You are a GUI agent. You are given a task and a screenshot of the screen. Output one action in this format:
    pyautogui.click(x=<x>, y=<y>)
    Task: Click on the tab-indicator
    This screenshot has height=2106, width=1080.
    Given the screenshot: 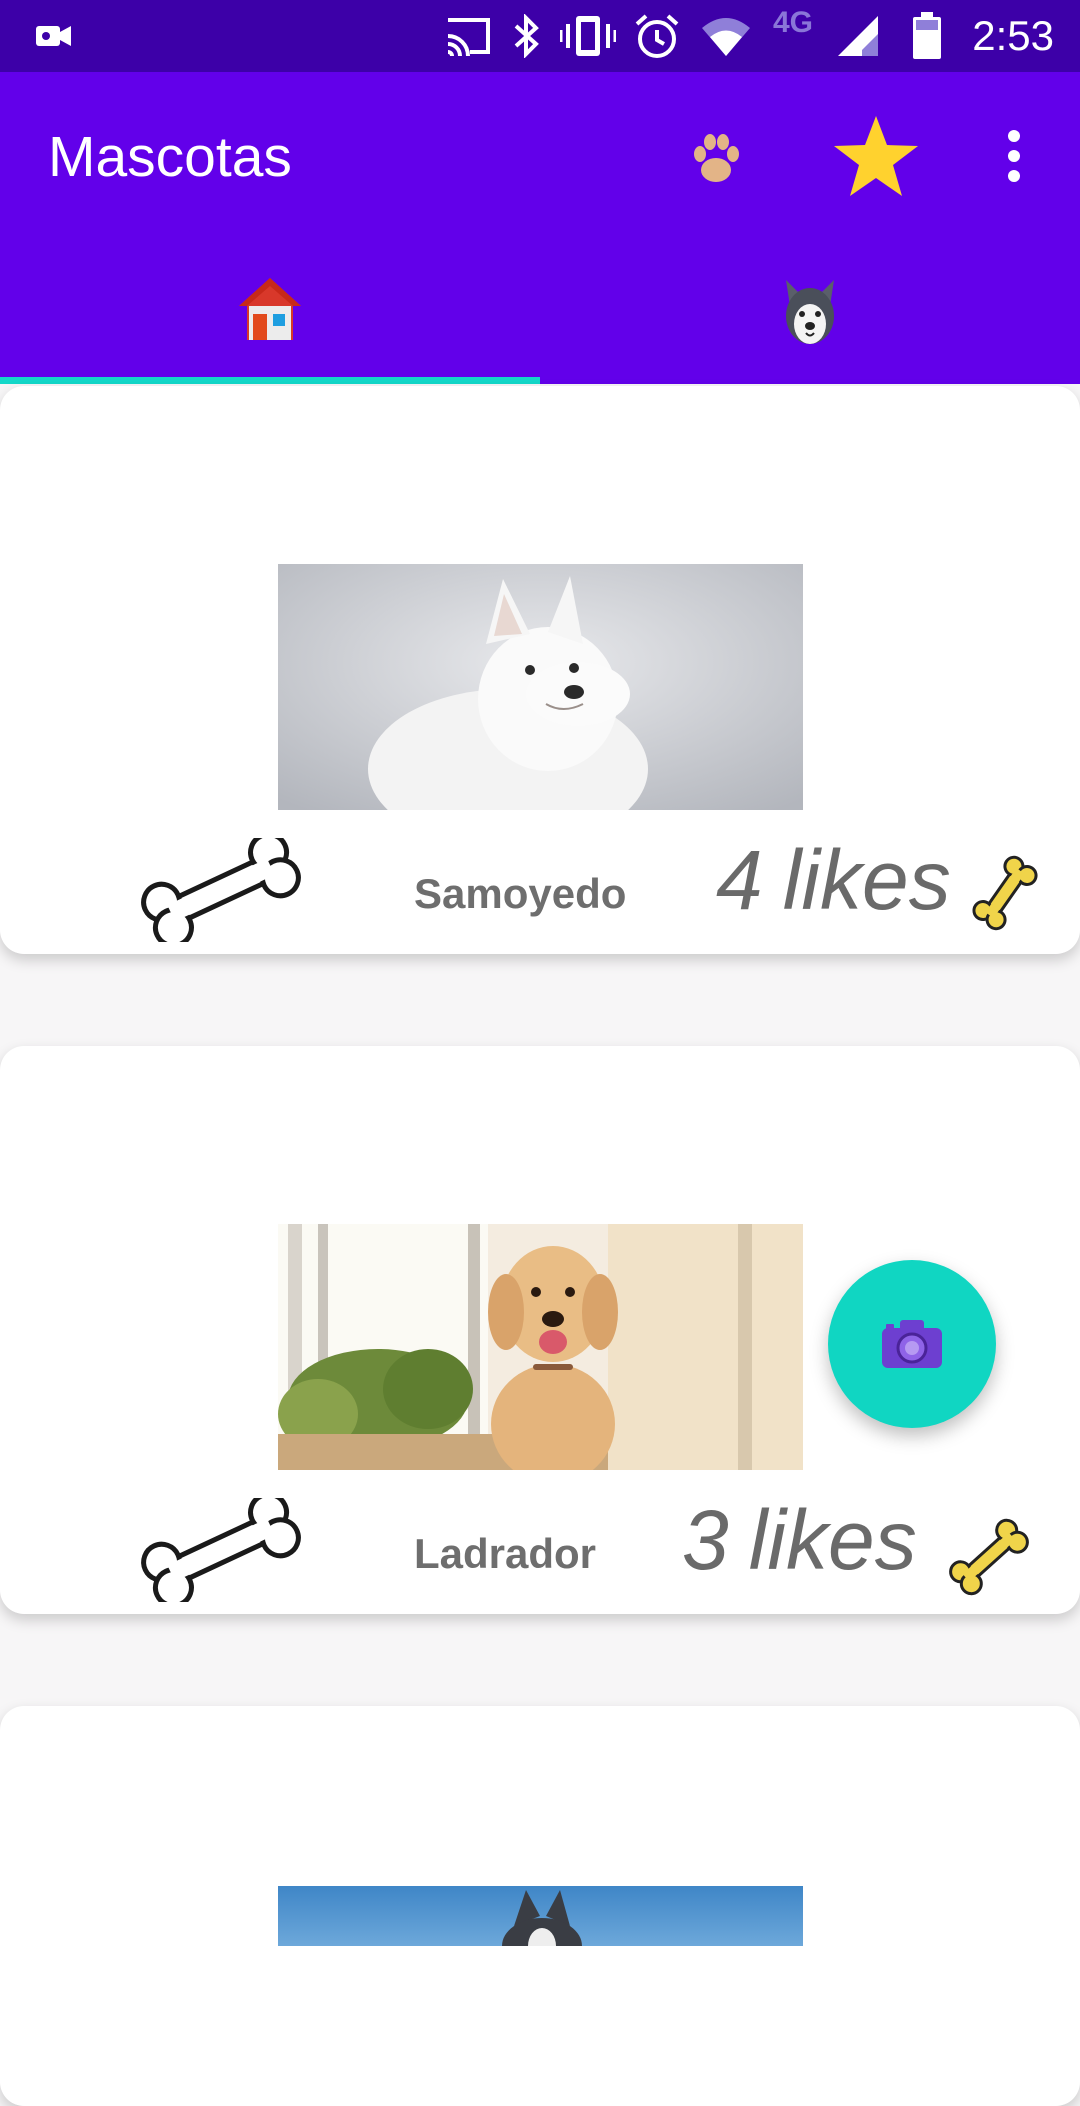 What is the action you would take?
    pyautogui.click(x=270, y=380)
    